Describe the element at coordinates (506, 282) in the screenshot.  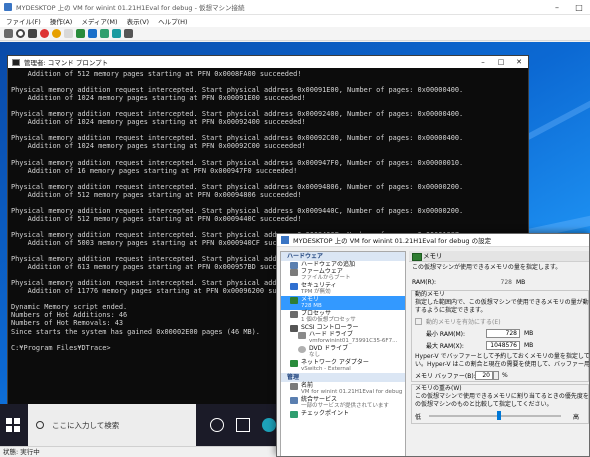
I see `ram-value: 728` at that location.